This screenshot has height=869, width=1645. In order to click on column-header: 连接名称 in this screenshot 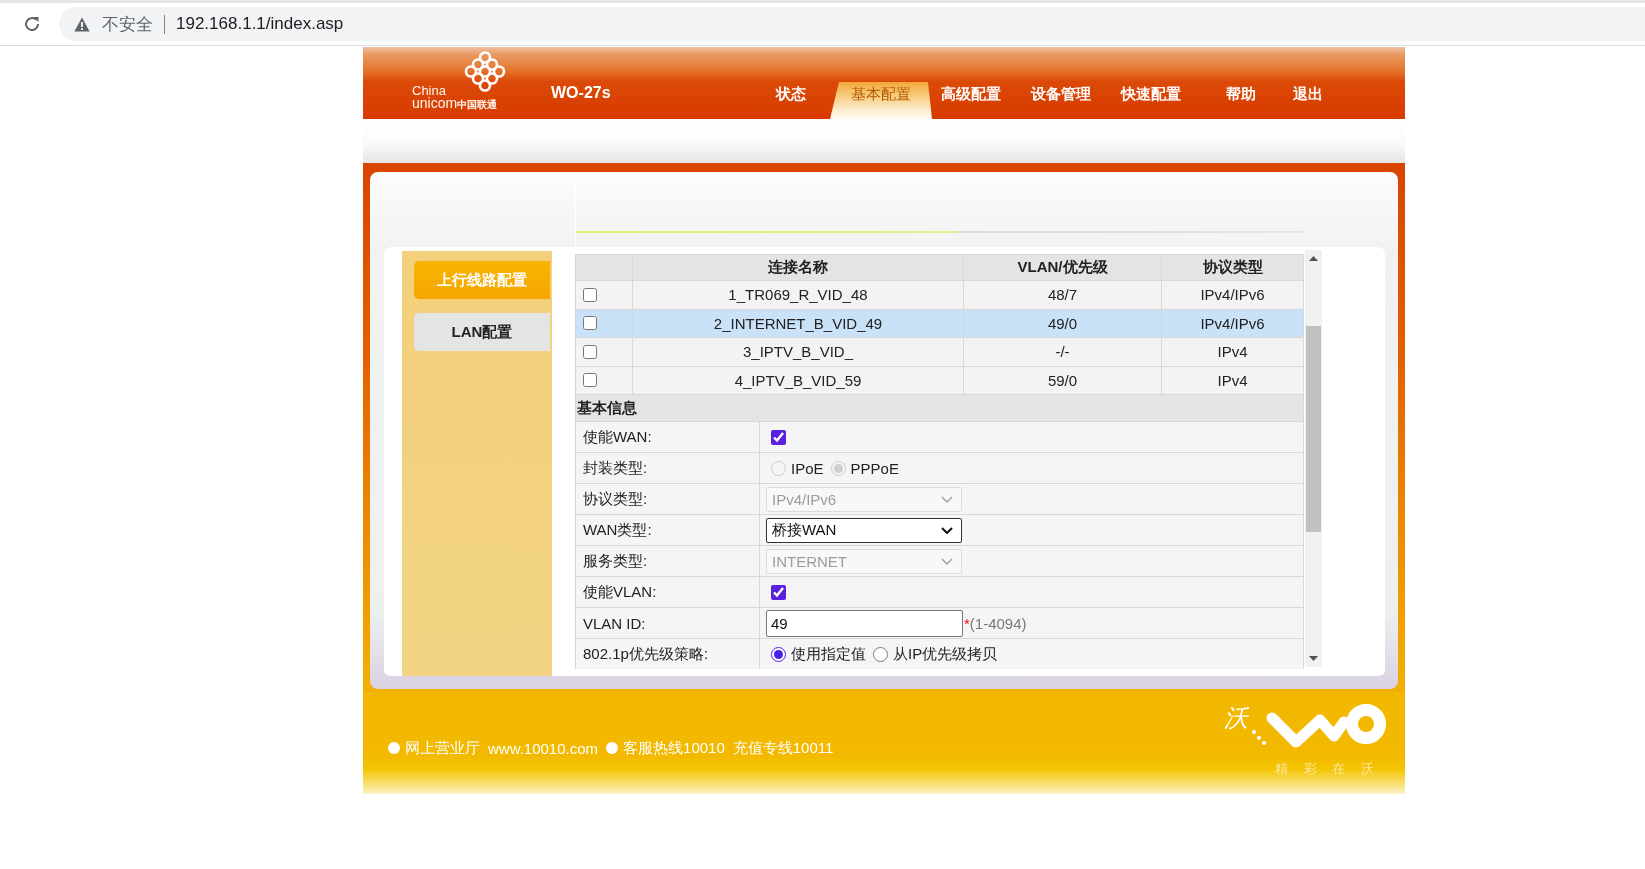, I will do `click(798, 267)`.